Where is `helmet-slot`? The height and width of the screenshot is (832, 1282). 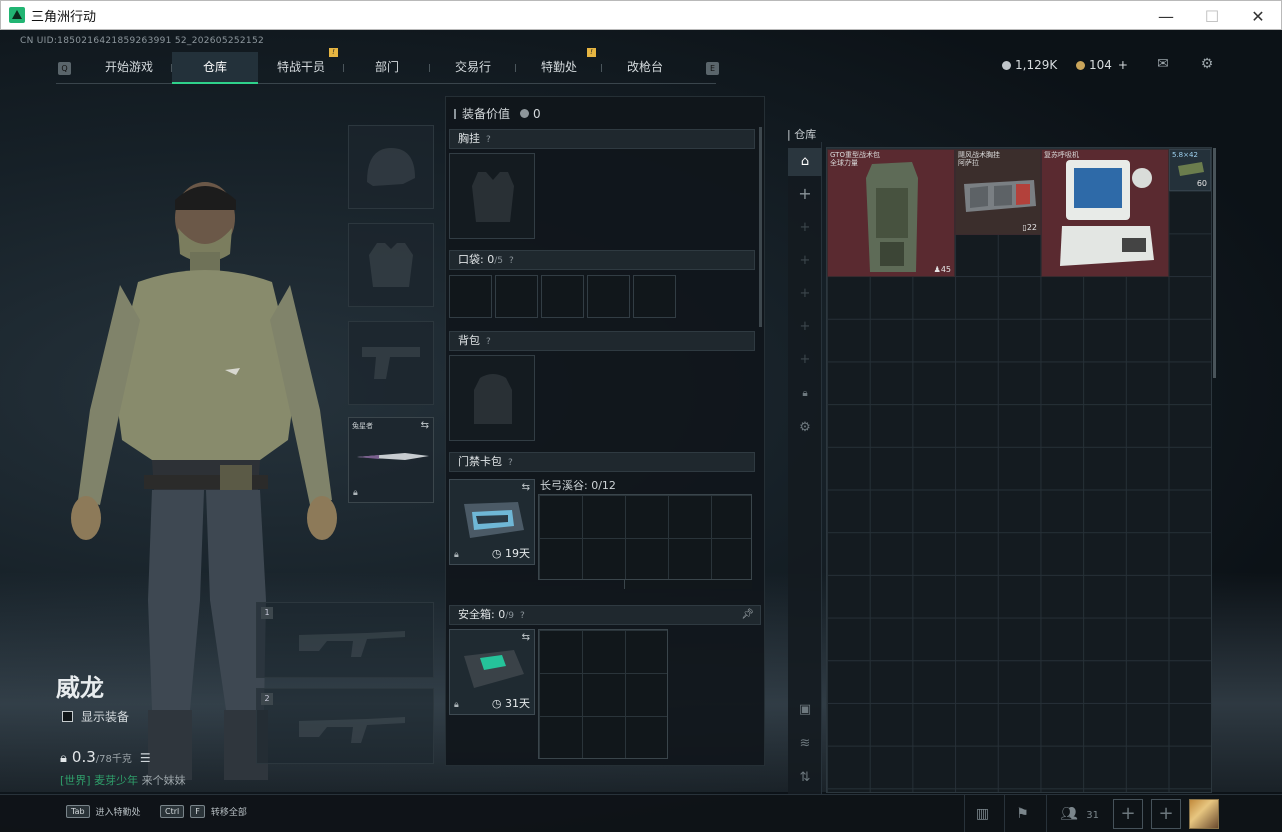 helmet-slot is located at coordinates (391, 167).